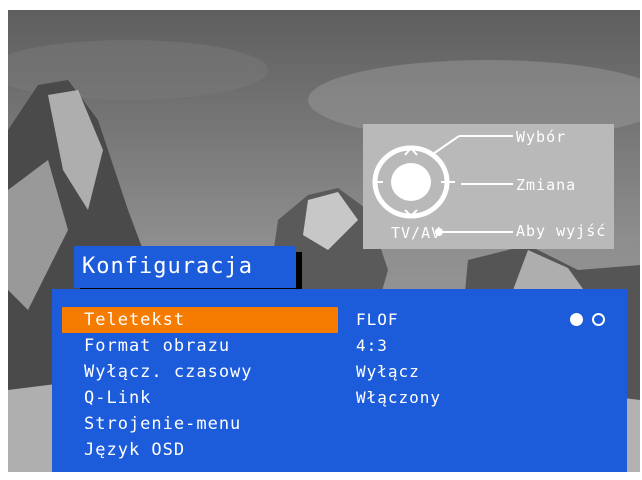  I want to click on menu-item-teletext: Teletekst, so click(200, 320).